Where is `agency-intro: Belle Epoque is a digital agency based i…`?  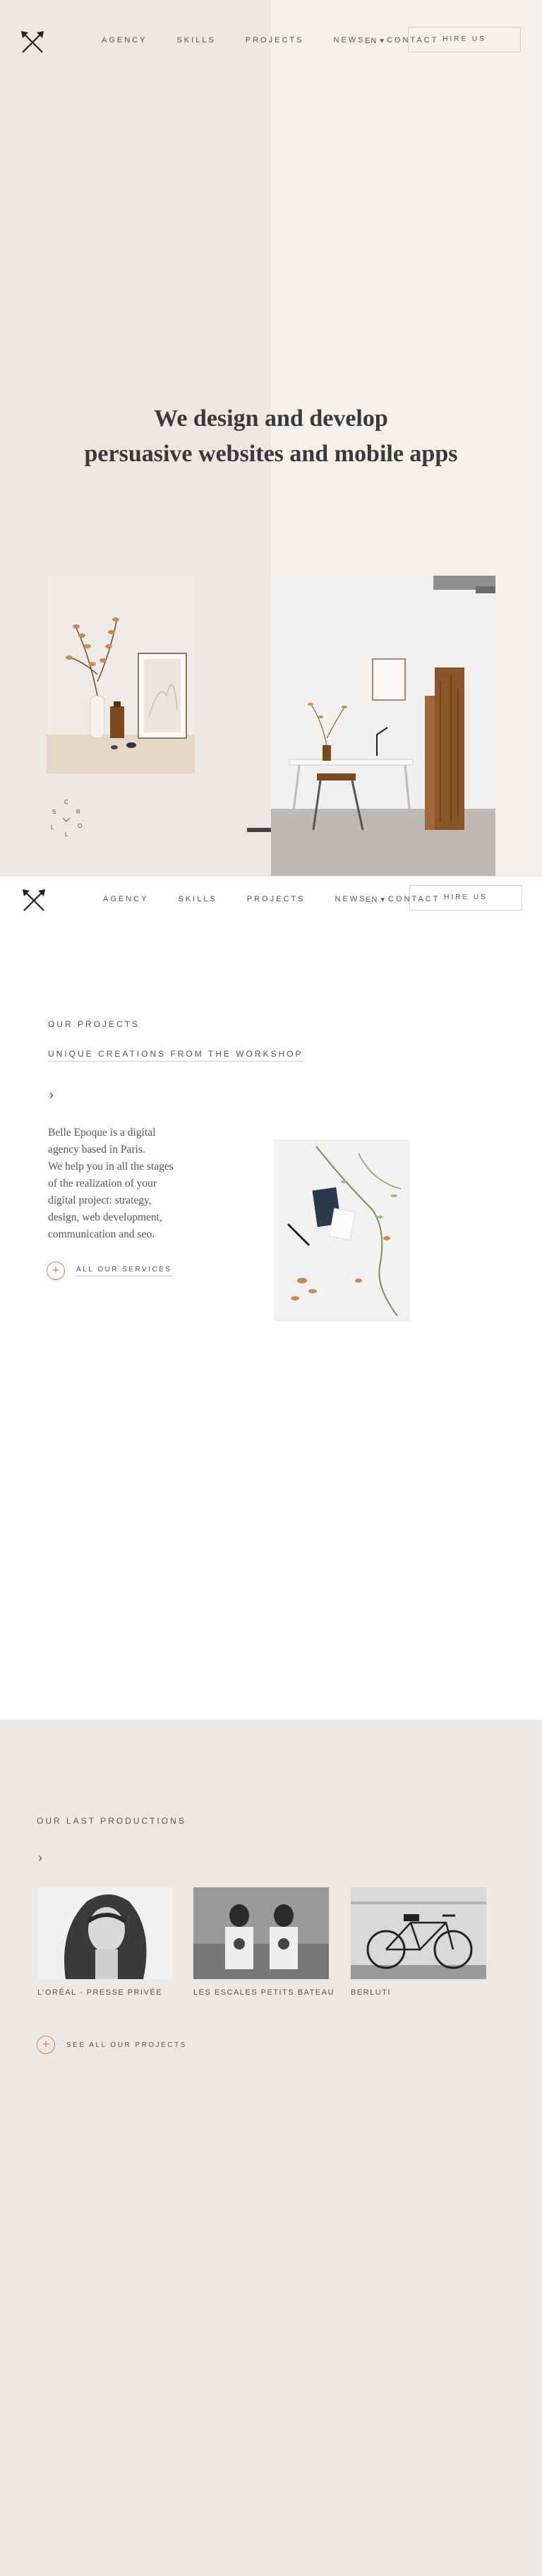 agency-intro: Belle Epoque is a digital agency based i… is located at coordinates (122, 1183).